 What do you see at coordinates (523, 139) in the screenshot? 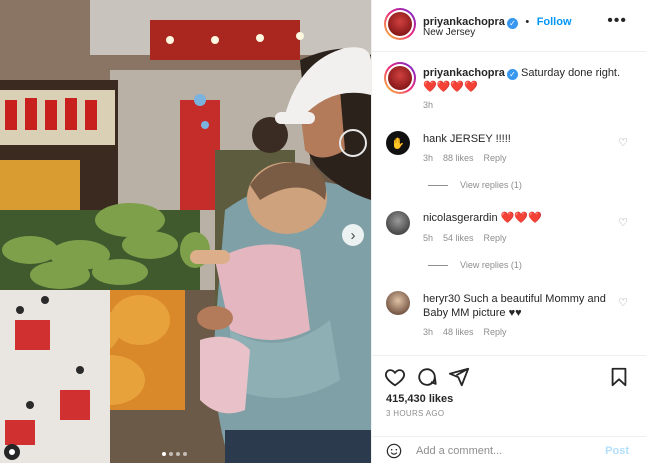
I see `comment: hank JERSEY !!!!!` at bounding box center [523, 139].